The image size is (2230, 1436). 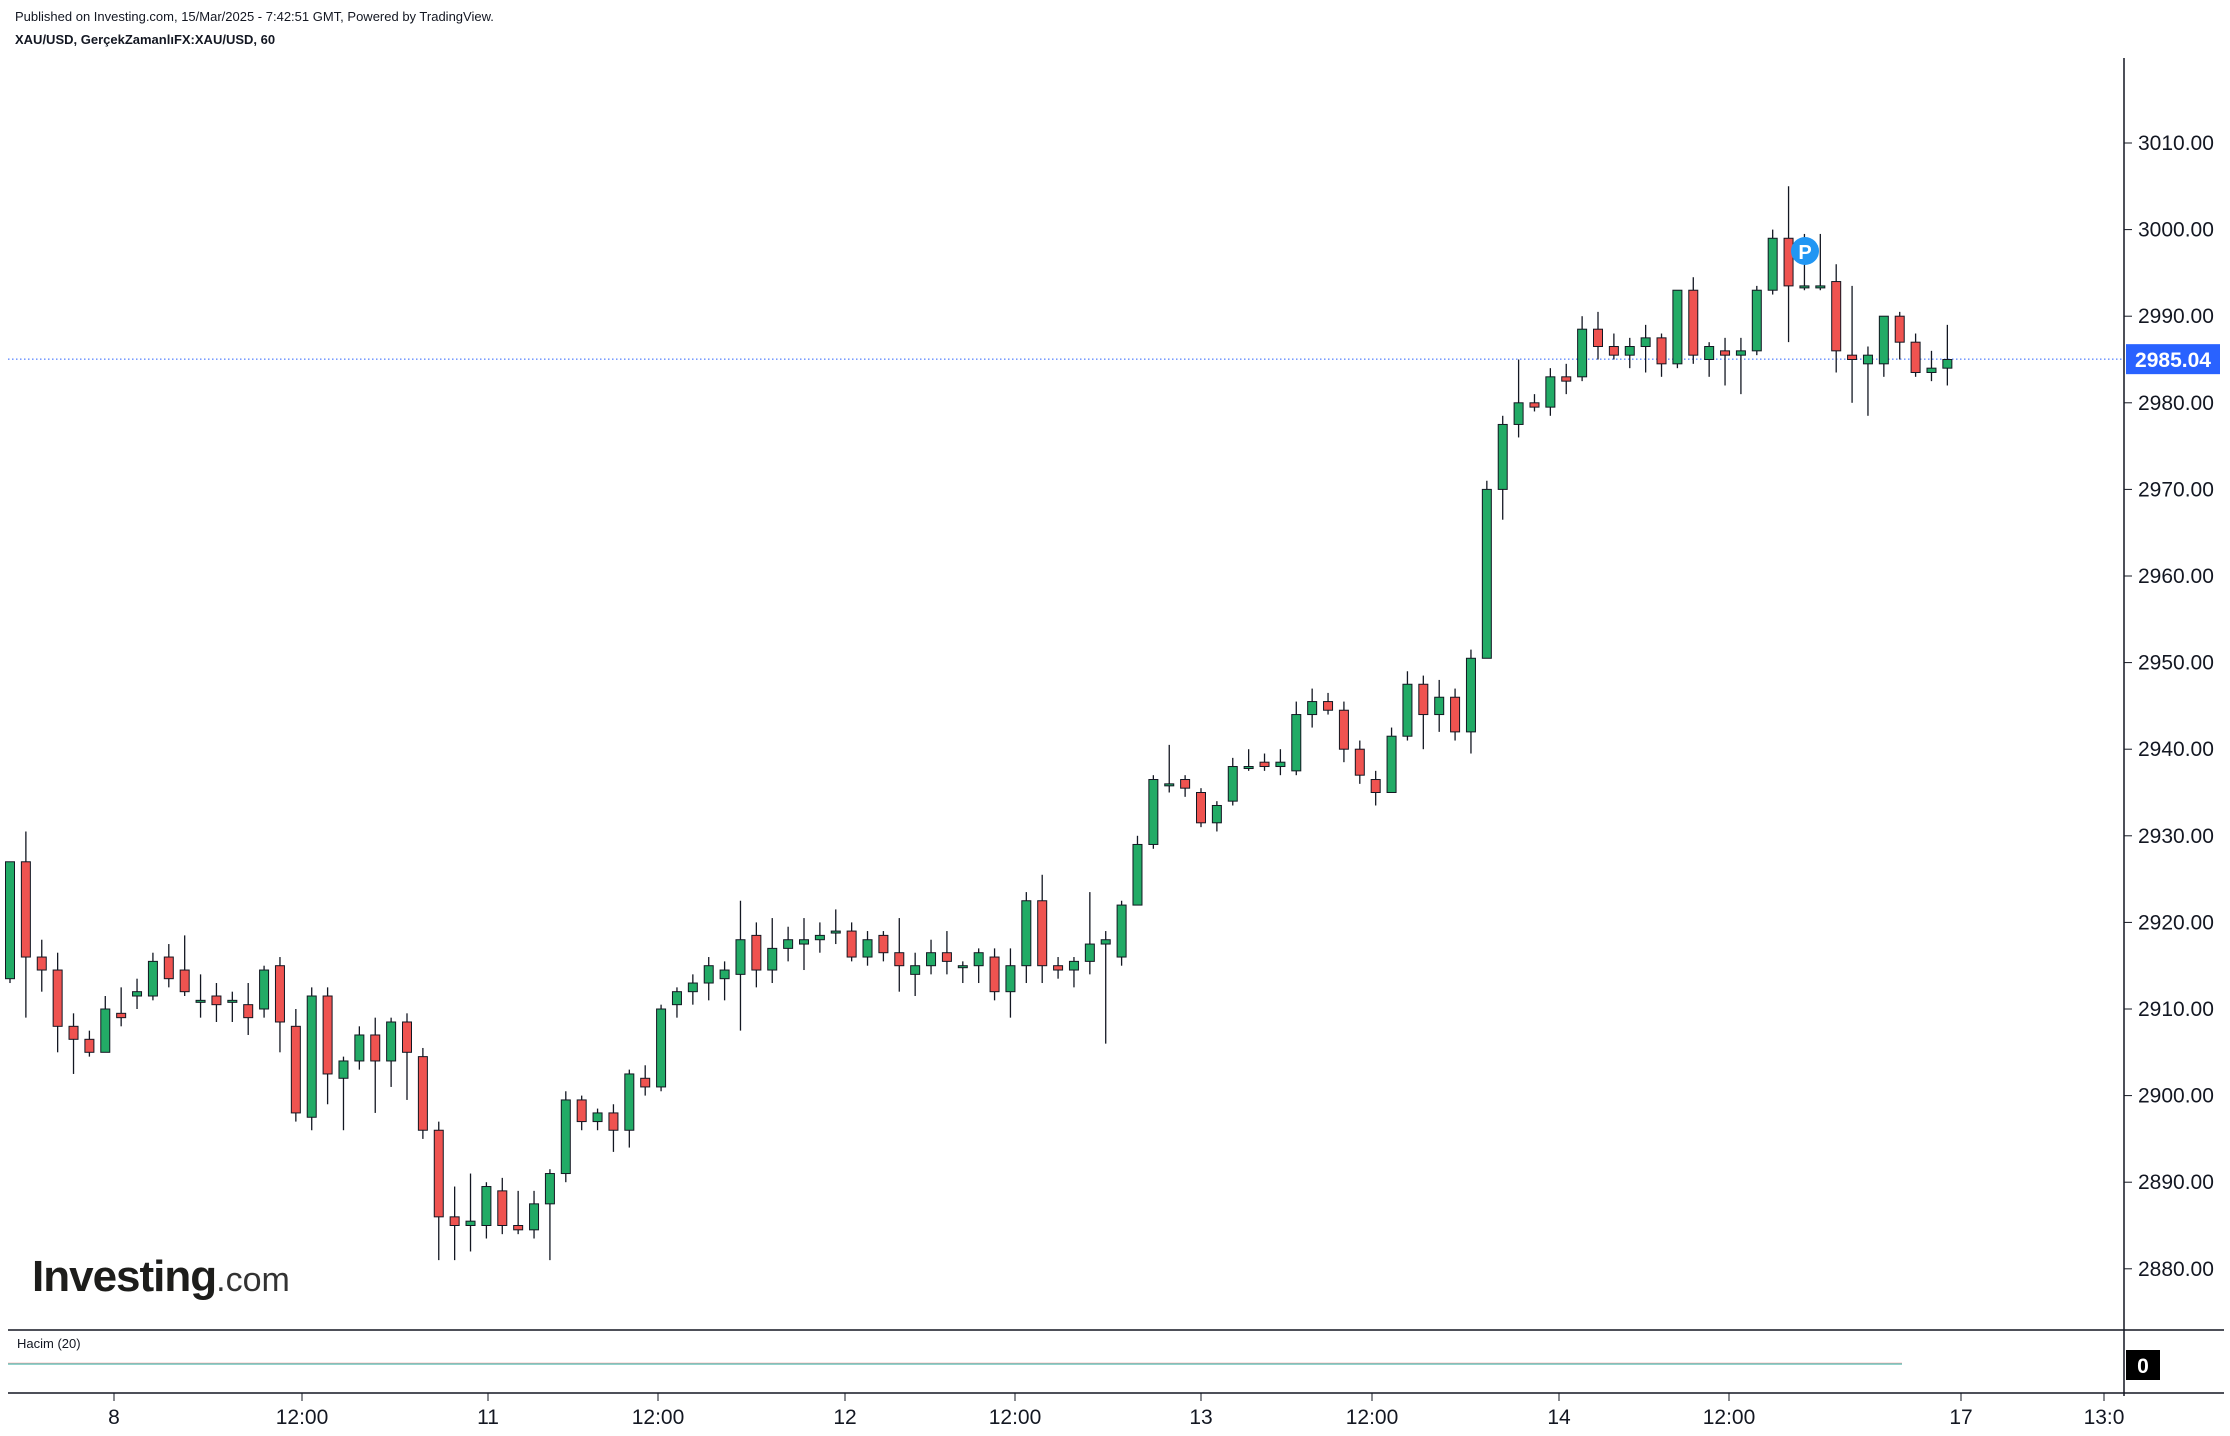 What do you see at coordinates (124, 1276) in the screenshot?
I see `logo-brand: Investing` at bounding box center [124, 1276].